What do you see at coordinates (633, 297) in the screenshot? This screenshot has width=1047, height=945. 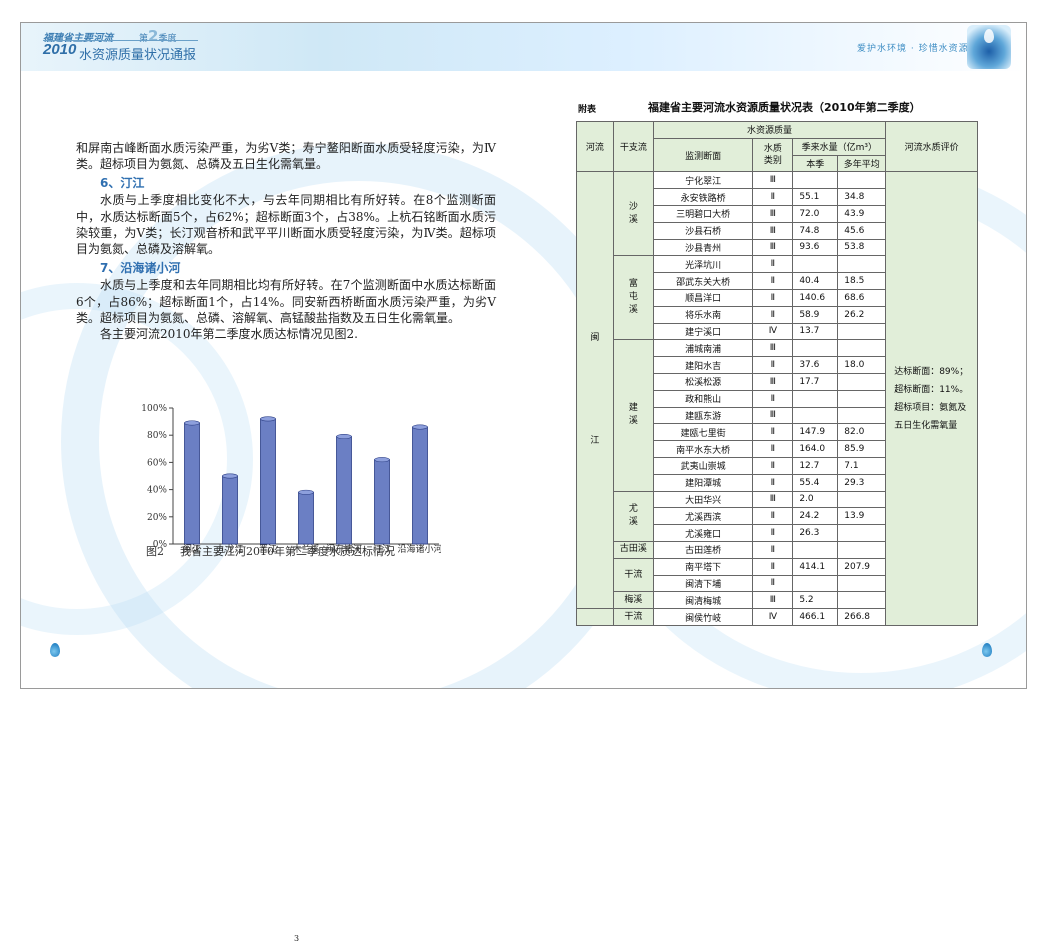 I see `branch-char: 屯` at bounding box center [633, 297].